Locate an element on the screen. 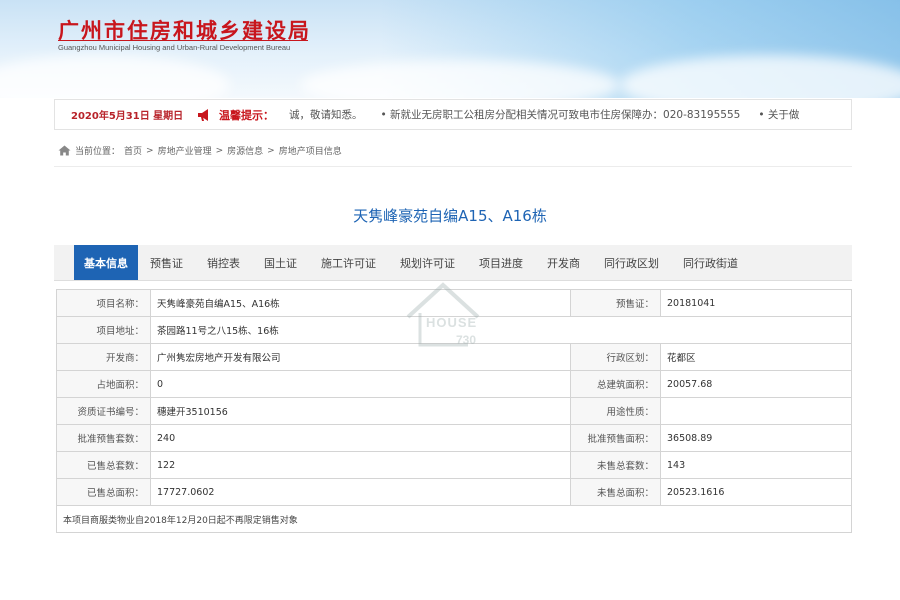 Image resolution: width=900 pixels, height=600 pixels. table-row: 项目地址： 茶园路11号之八15栋、16栋 is located at coordinates (454, 330).